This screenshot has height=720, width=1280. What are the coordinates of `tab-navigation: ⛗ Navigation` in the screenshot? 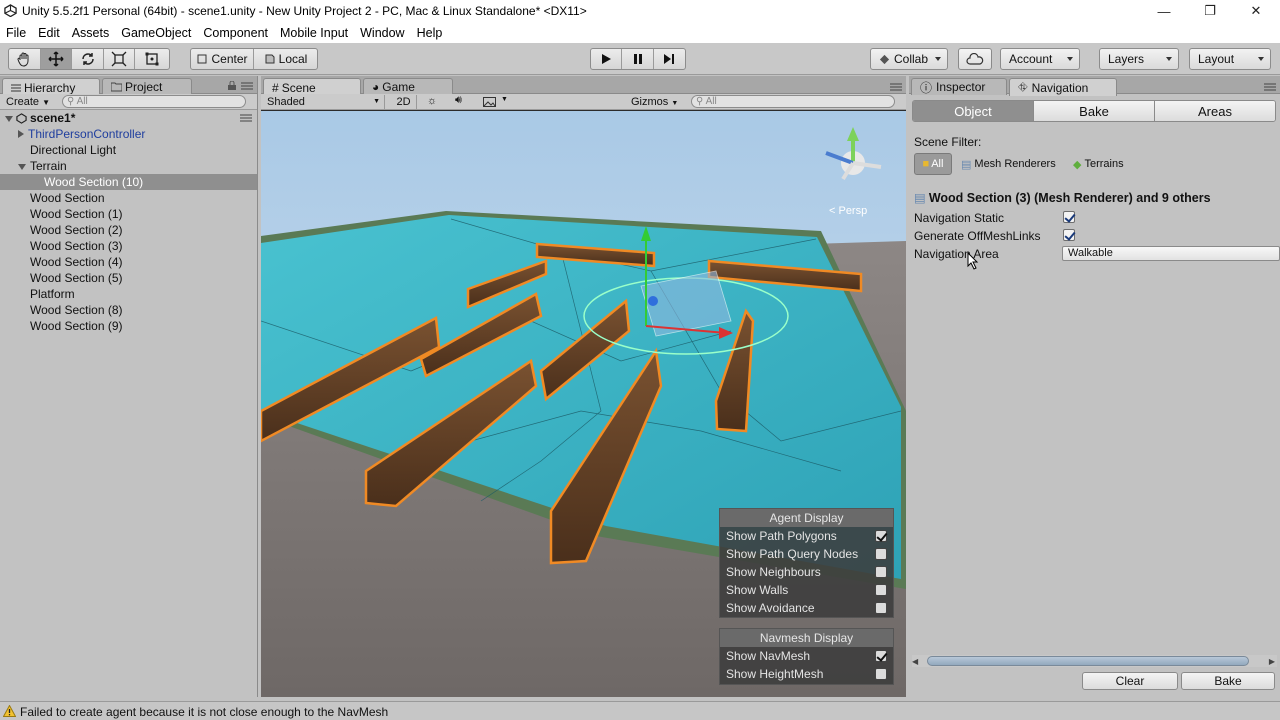 It's located at (1063, 87).